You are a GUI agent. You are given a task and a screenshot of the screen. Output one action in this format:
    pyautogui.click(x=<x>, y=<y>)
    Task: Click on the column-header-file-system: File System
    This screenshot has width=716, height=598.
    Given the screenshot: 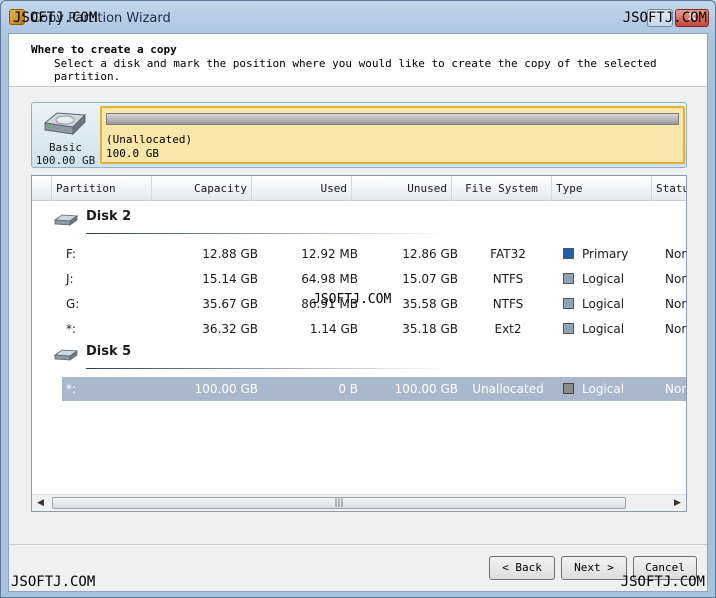 What is the action you would take?
    pyautogui.click(x=502, y=188)
    